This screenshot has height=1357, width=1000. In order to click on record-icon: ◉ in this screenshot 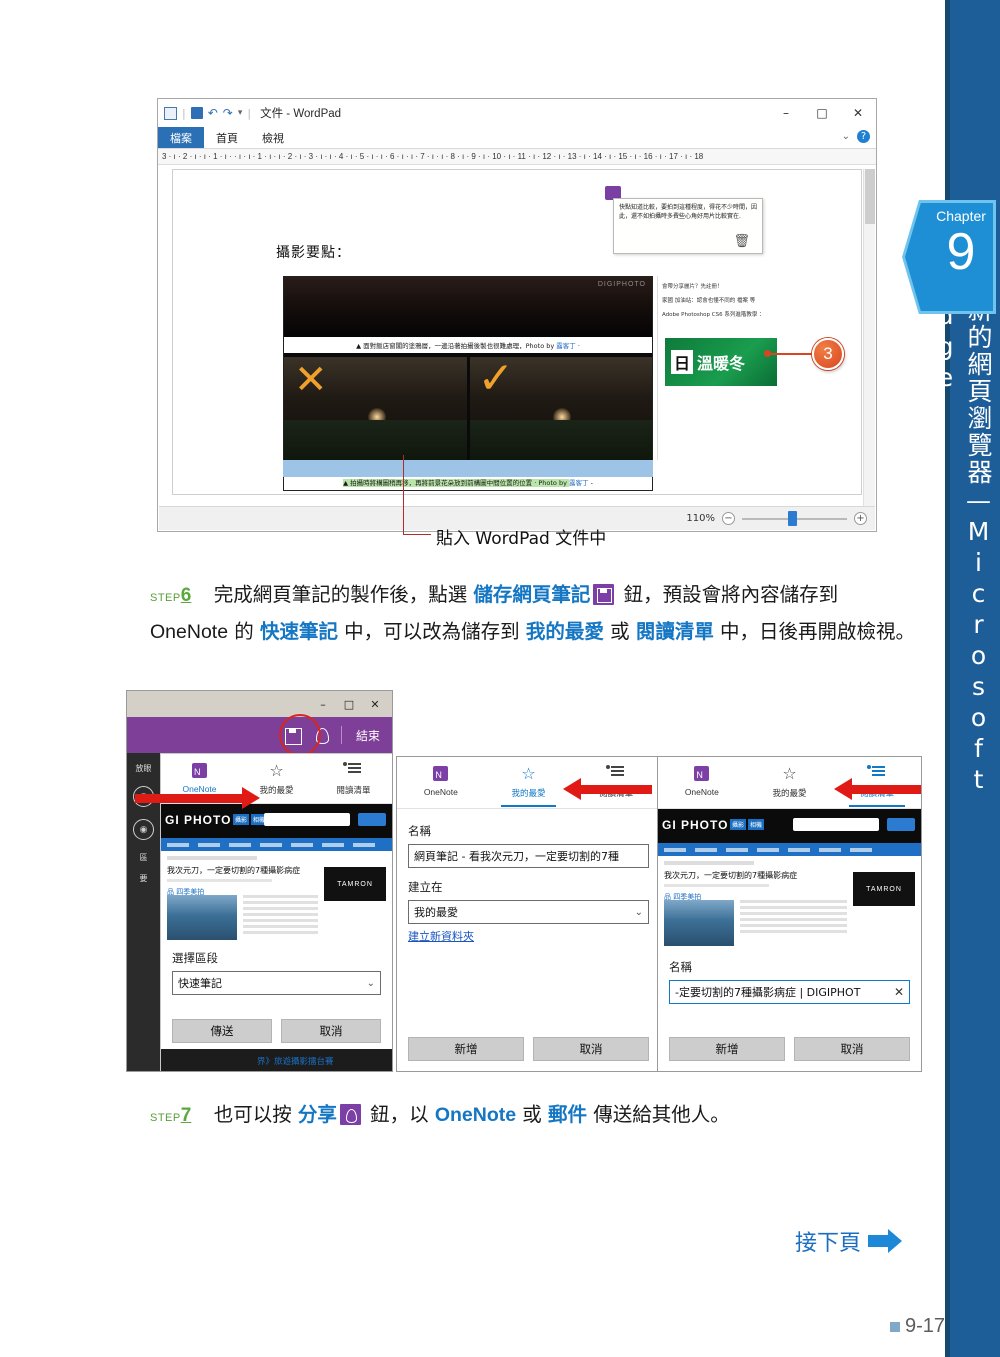, I will do `click(143, 829)`.